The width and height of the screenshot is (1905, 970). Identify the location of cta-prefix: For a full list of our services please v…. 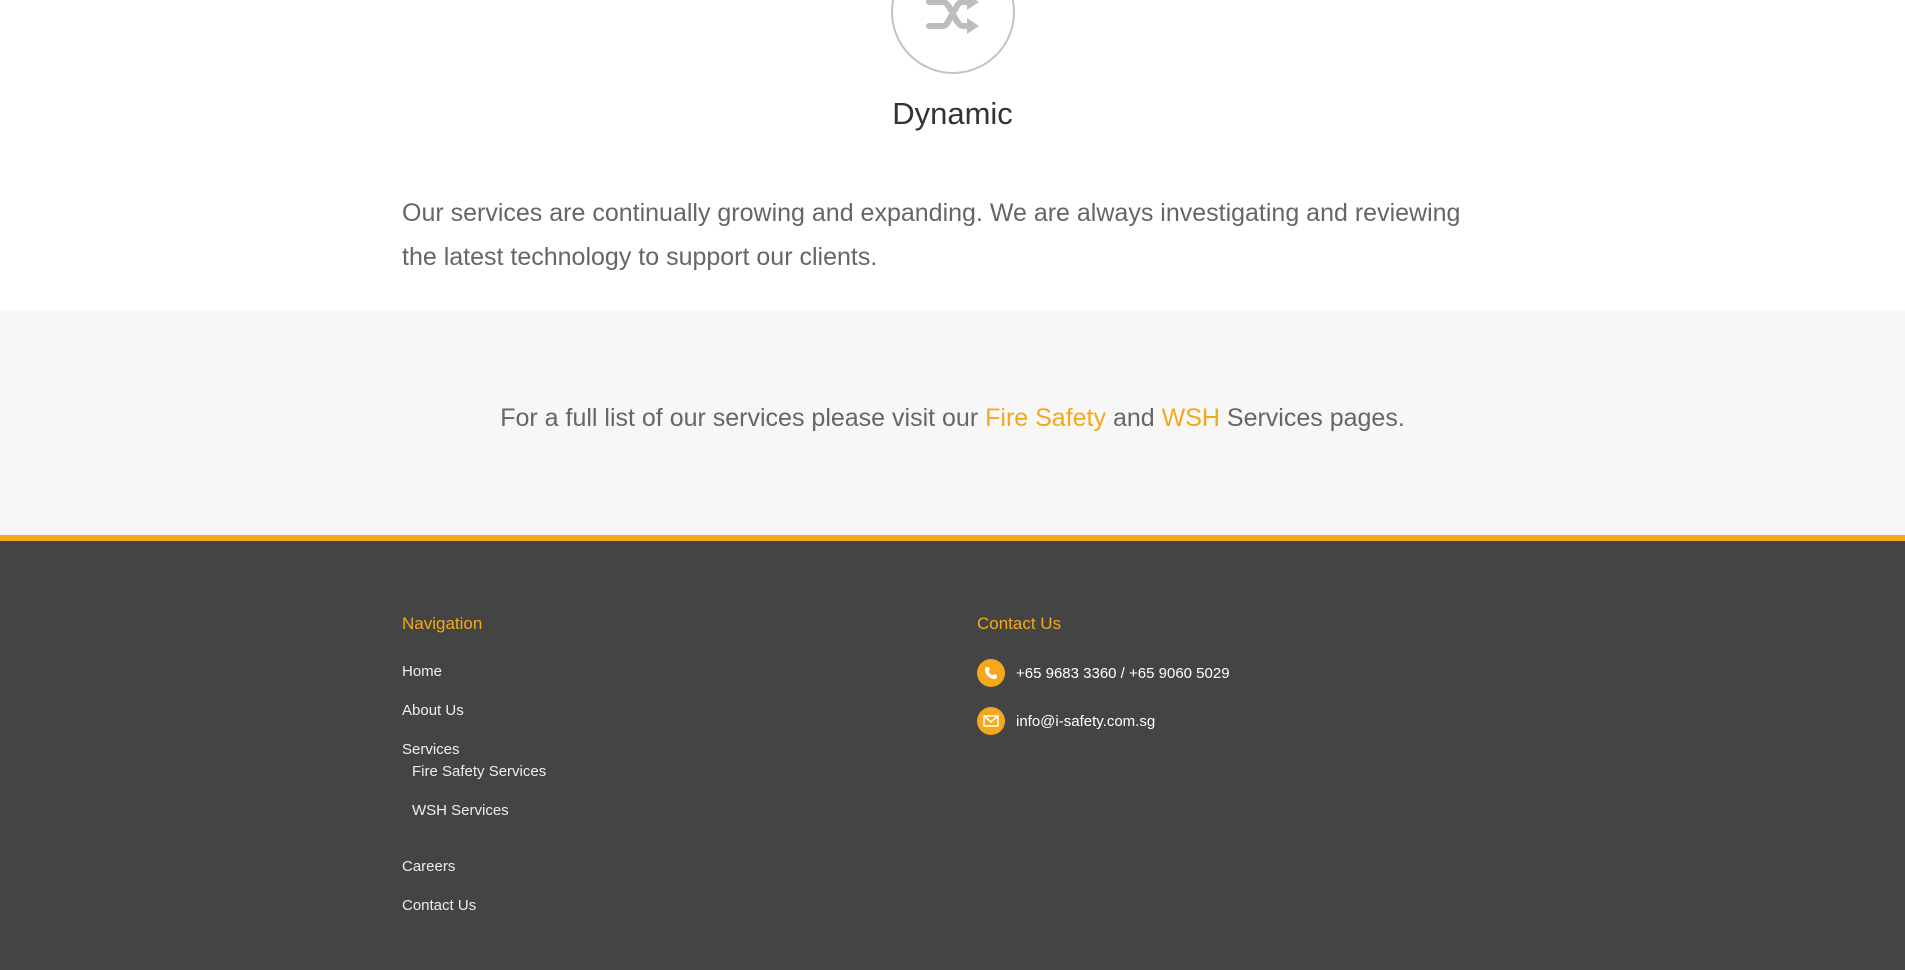
(739, 418).